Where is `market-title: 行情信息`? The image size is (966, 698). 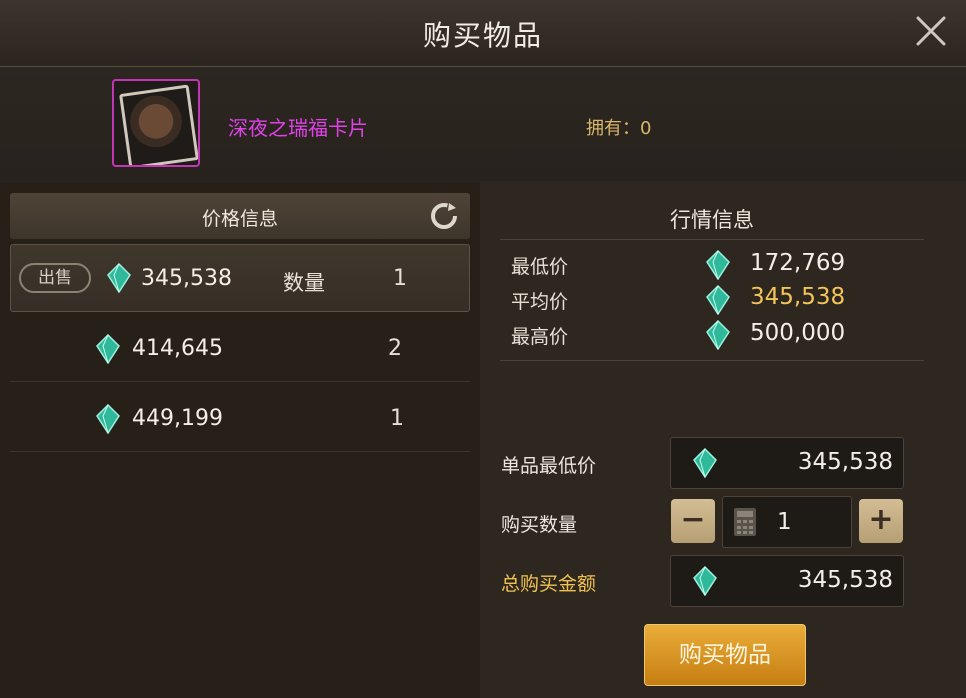
market-title: 行情信息 is located at coordinates (712, 220).